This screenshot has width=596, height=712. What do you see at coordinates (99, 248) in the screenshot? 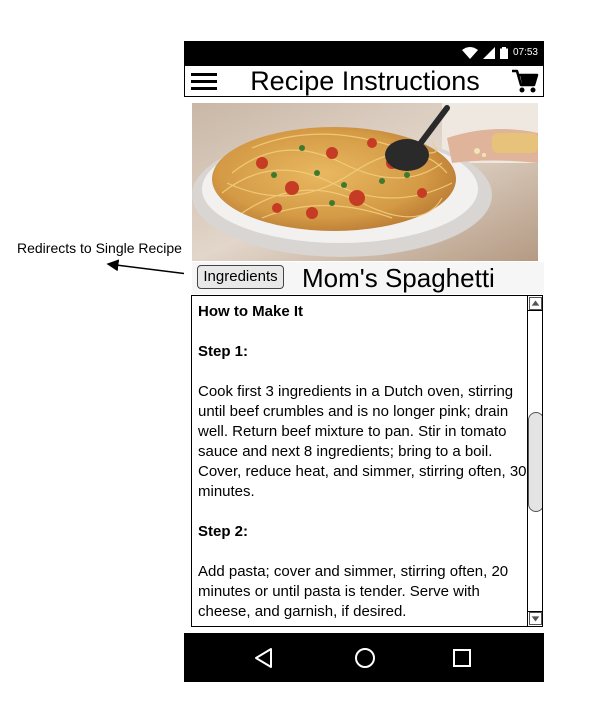
I see `annotation-label: Redirects to Single Recipe` at bounding box center [99, 248].